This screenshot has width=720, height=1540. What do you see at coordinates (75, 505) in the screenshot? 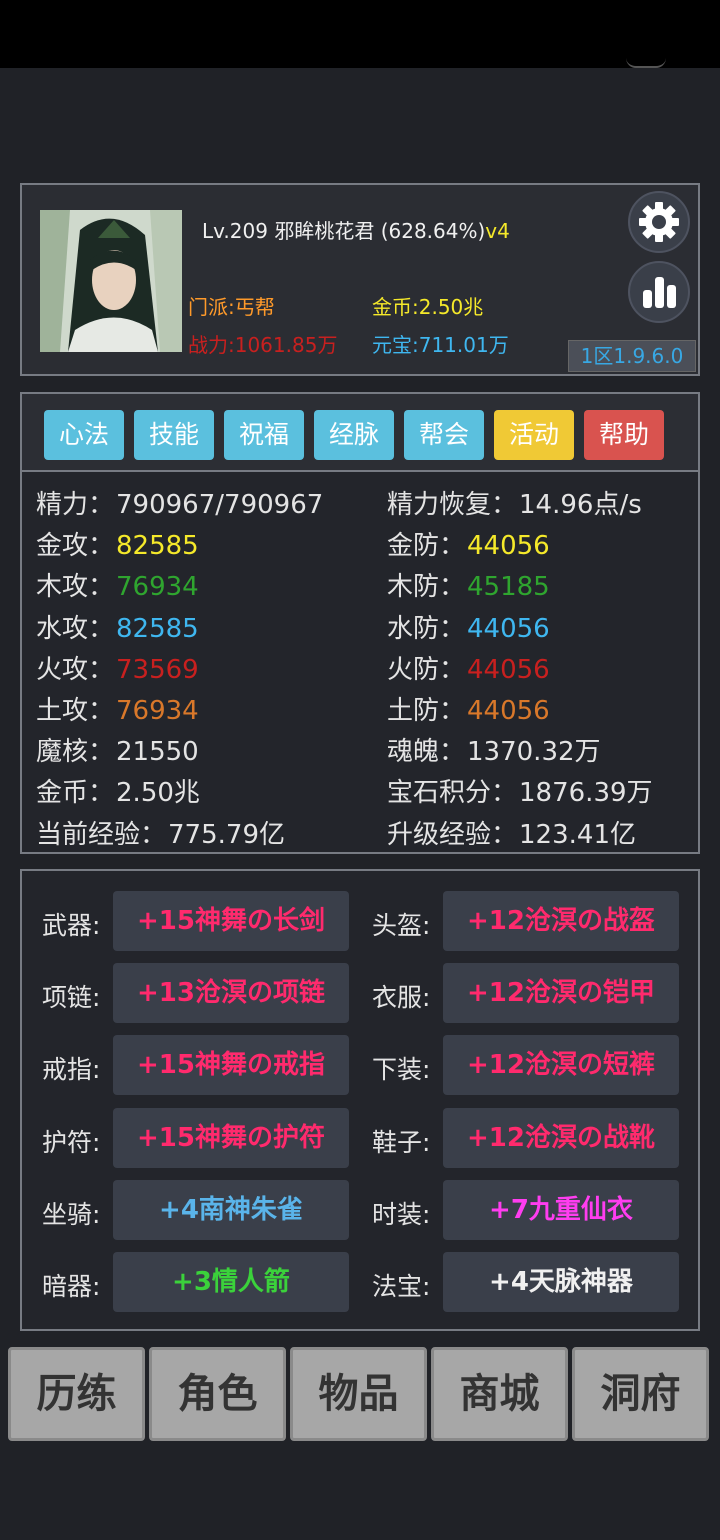
I see `stat-label: 精力：` at bounding box center [75, 505].